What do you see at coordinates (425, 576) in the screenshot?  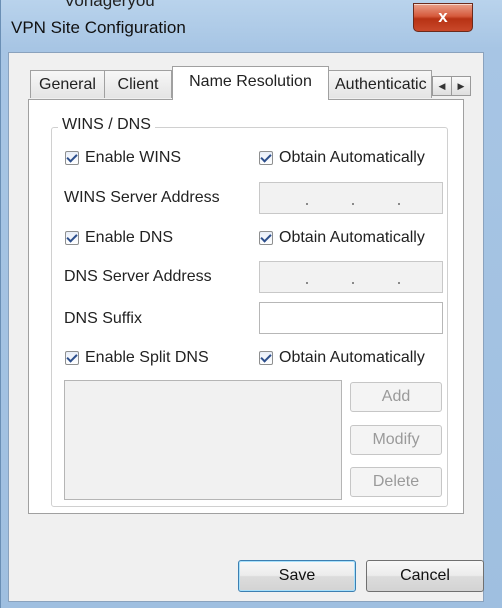 I see `cancel-button: Cancel` at bounding box center [425, 576].